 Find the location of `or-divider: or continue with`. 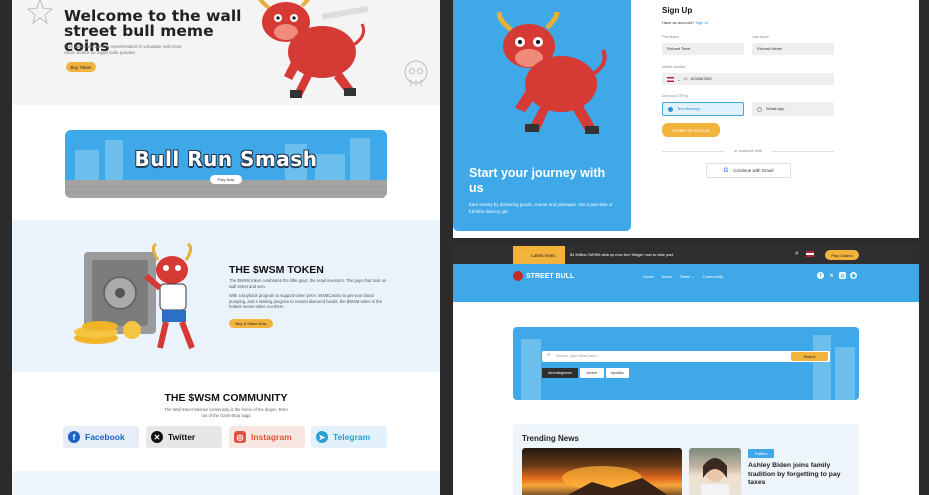

or-divider: or continue with is located at coordinates (748, 151).